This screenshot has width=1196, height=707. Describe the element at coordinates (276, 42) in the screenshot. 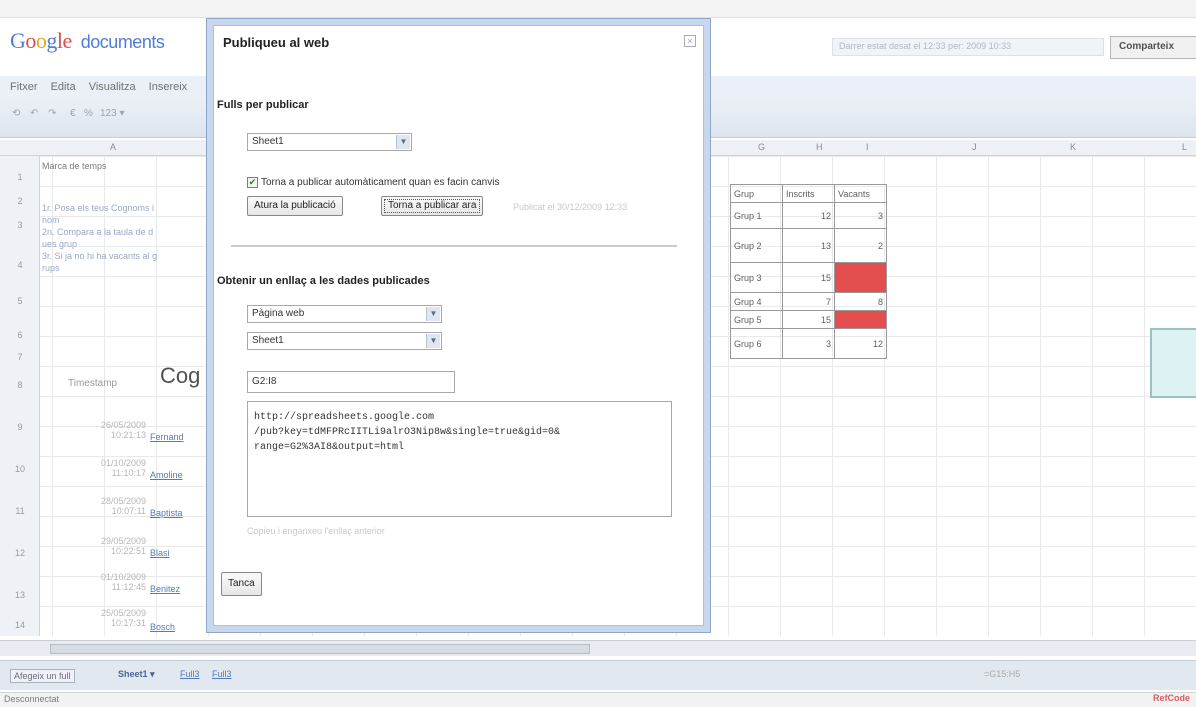

I see `dialog-title: Publiqueu al web` at that location.